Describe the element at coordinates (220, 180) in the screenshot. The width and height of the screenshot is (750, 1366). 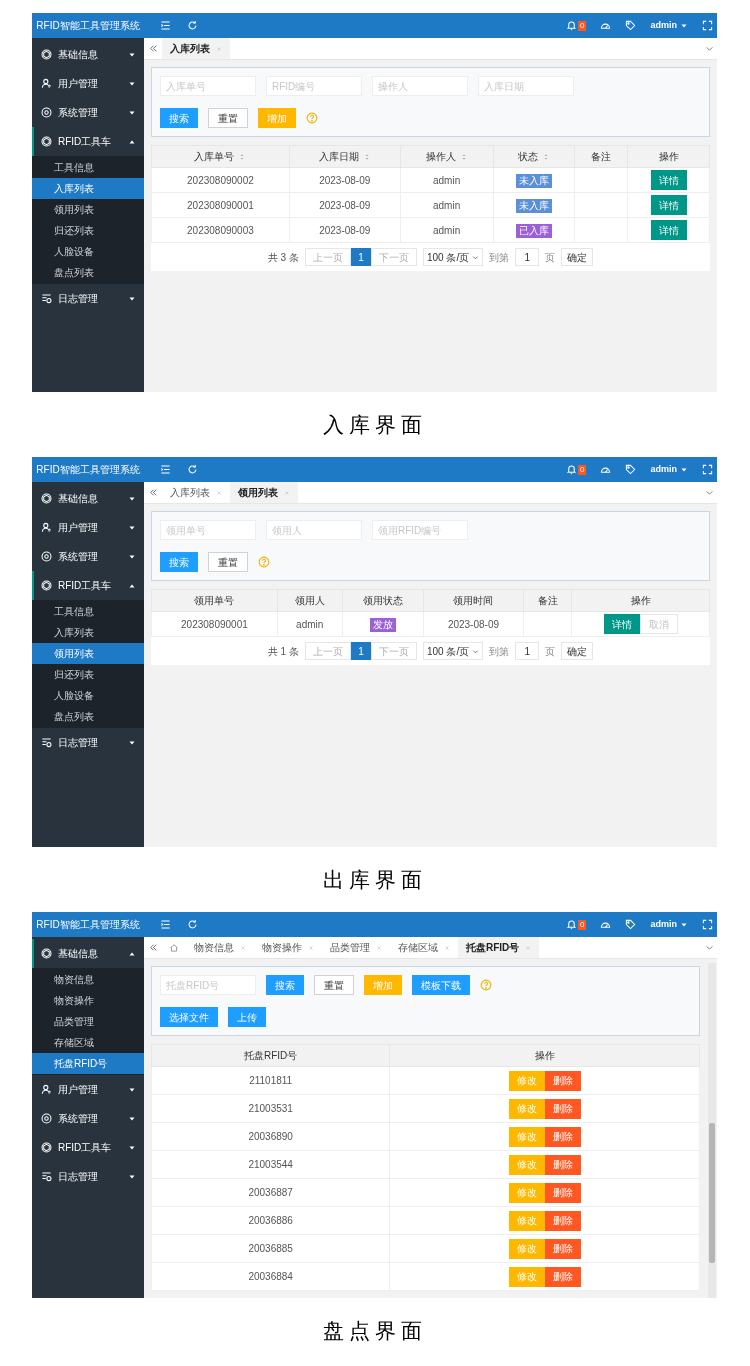
I see `table-cell: 202308090002` at that location.